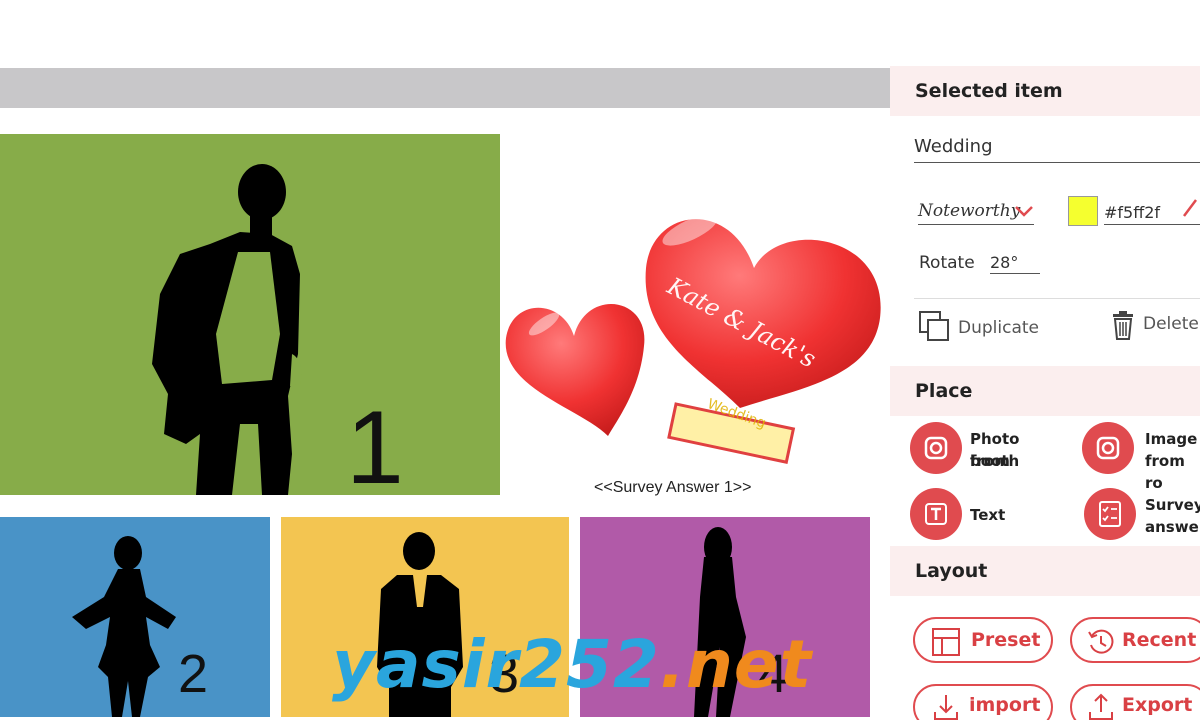 The height and width of the screenshot is (720, 1200). What do you see at coordinates (1101, 706) in the screenshot?
I see `export-icon` at bounding box center [1101, 706].